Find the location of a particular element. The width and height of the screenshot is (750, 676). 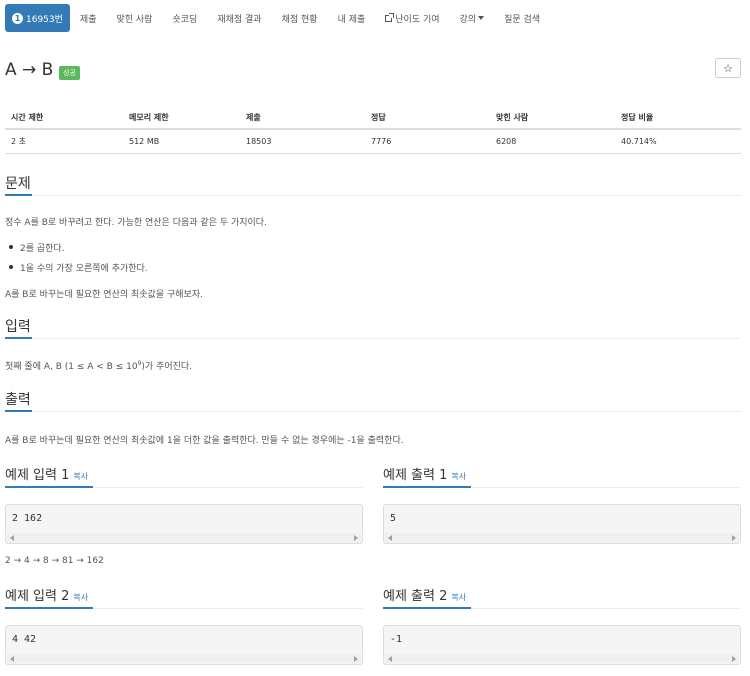

sample-output-1-box: 5 is located at coordinates (562, 524).